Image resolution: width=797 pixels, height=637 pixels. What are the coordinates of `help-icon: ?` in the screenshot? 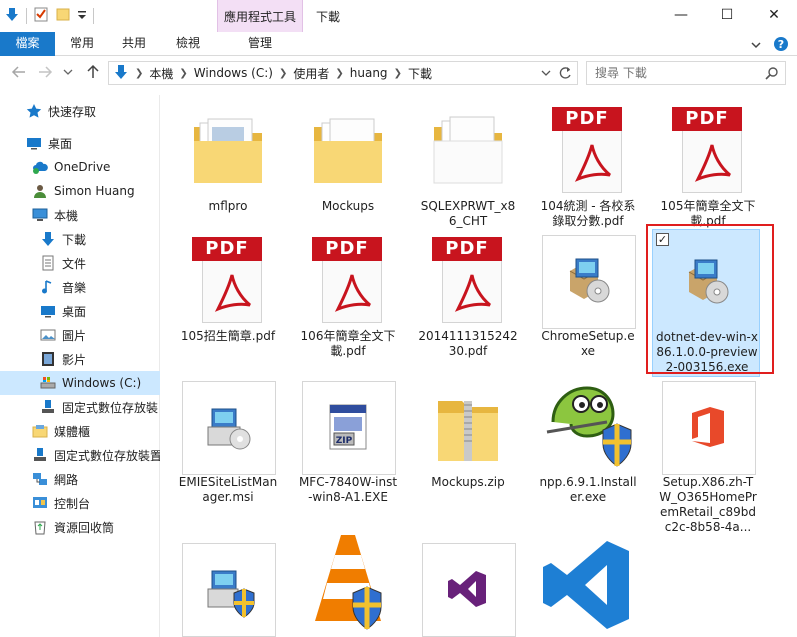 It's located at (781, 45).